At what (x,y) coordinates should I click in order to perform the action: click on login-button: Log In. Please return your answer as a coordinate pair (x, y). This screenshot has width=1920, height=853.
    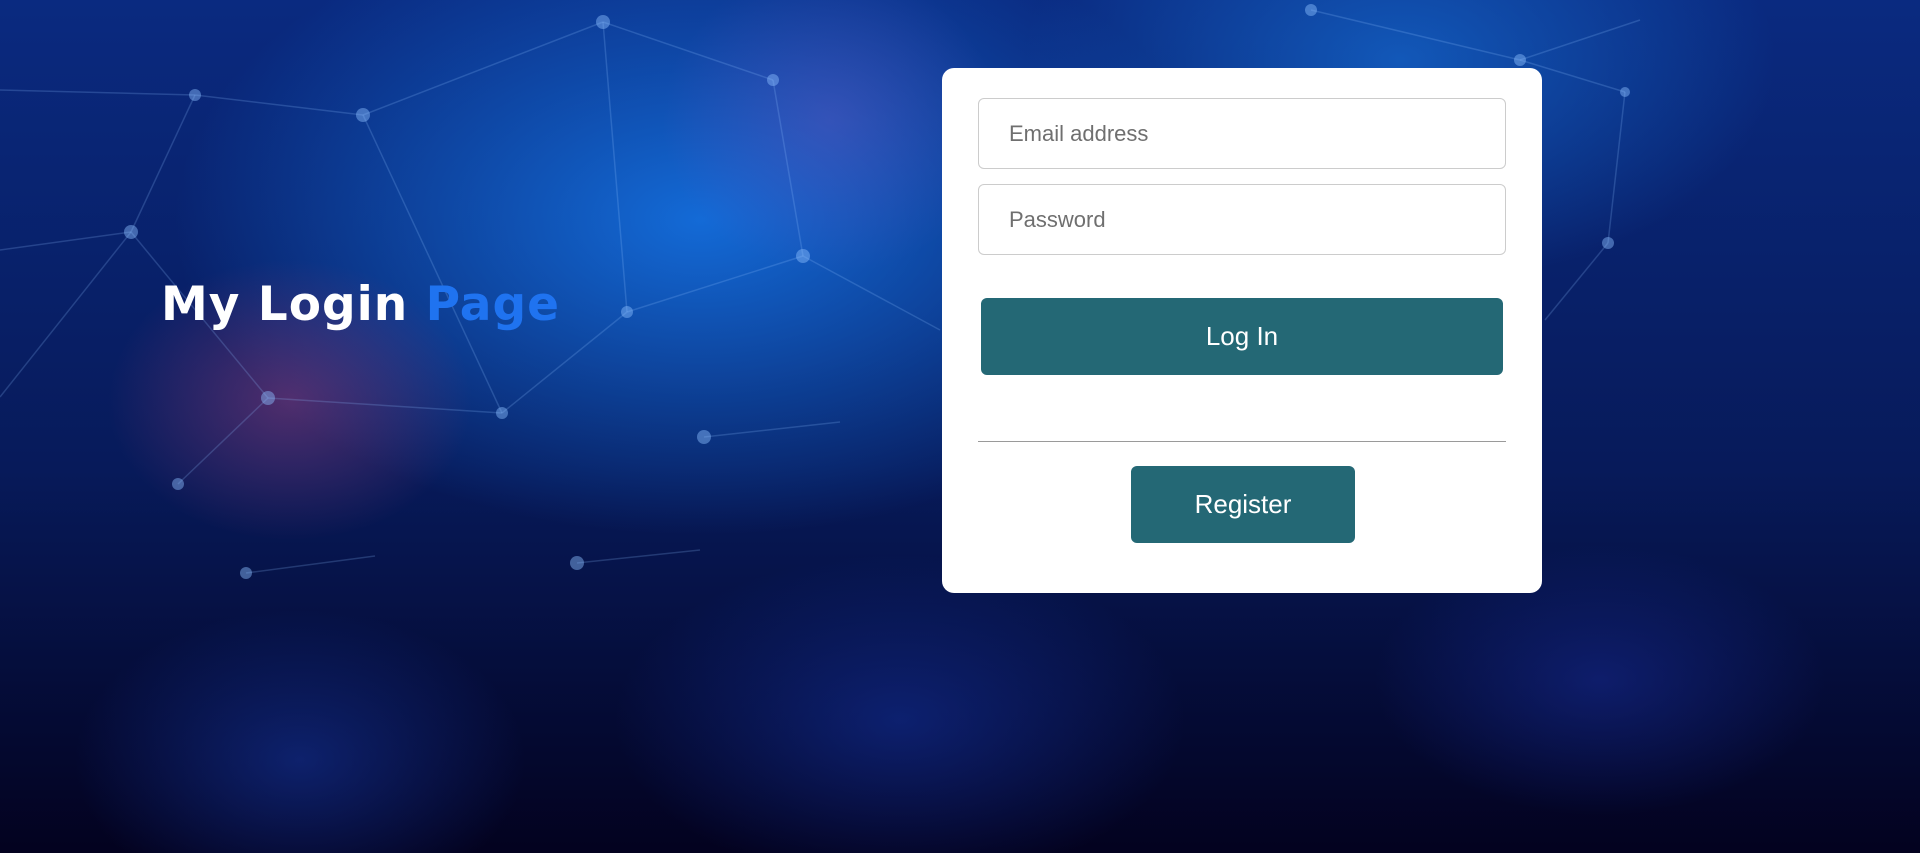
    Looking at the image, I should click on (1242, 336).